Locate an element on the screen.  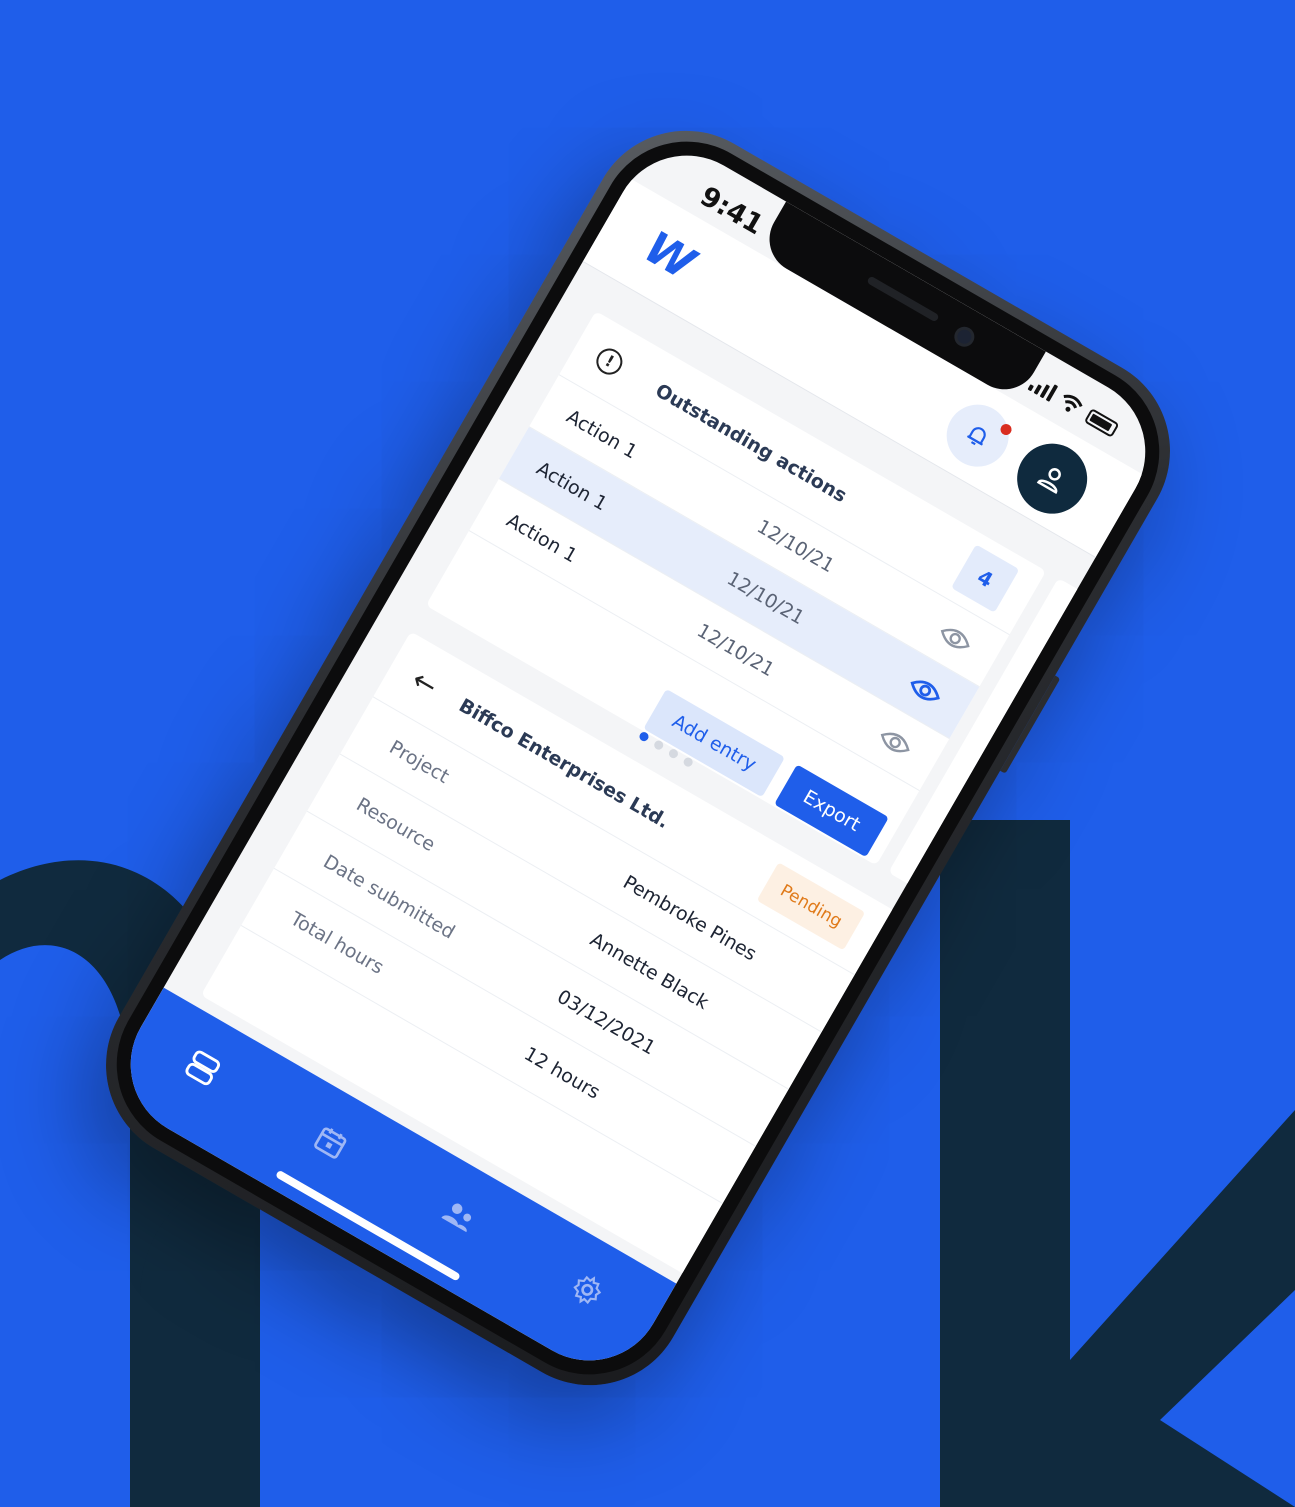
nav-settings is located at coordinates (587, 1290).